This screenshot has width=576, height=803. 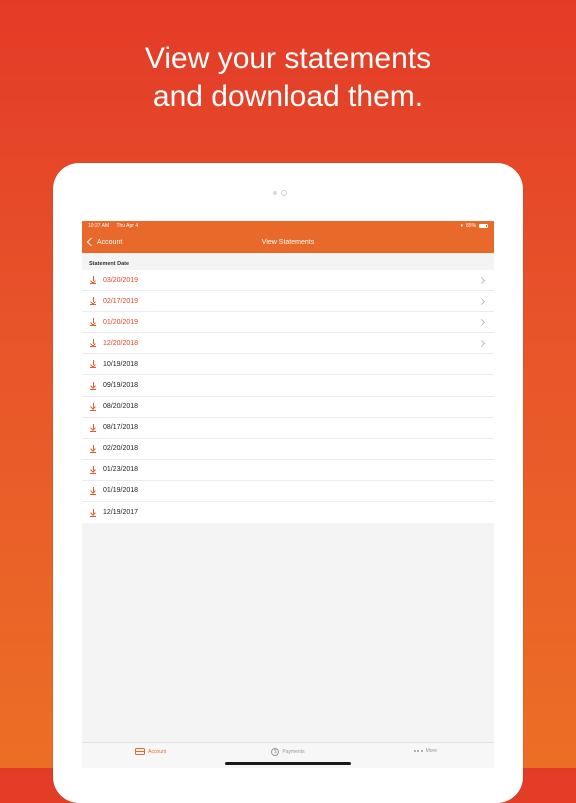 I want to click on statement-row: 03/20/2019, so click(x=288, y=281).